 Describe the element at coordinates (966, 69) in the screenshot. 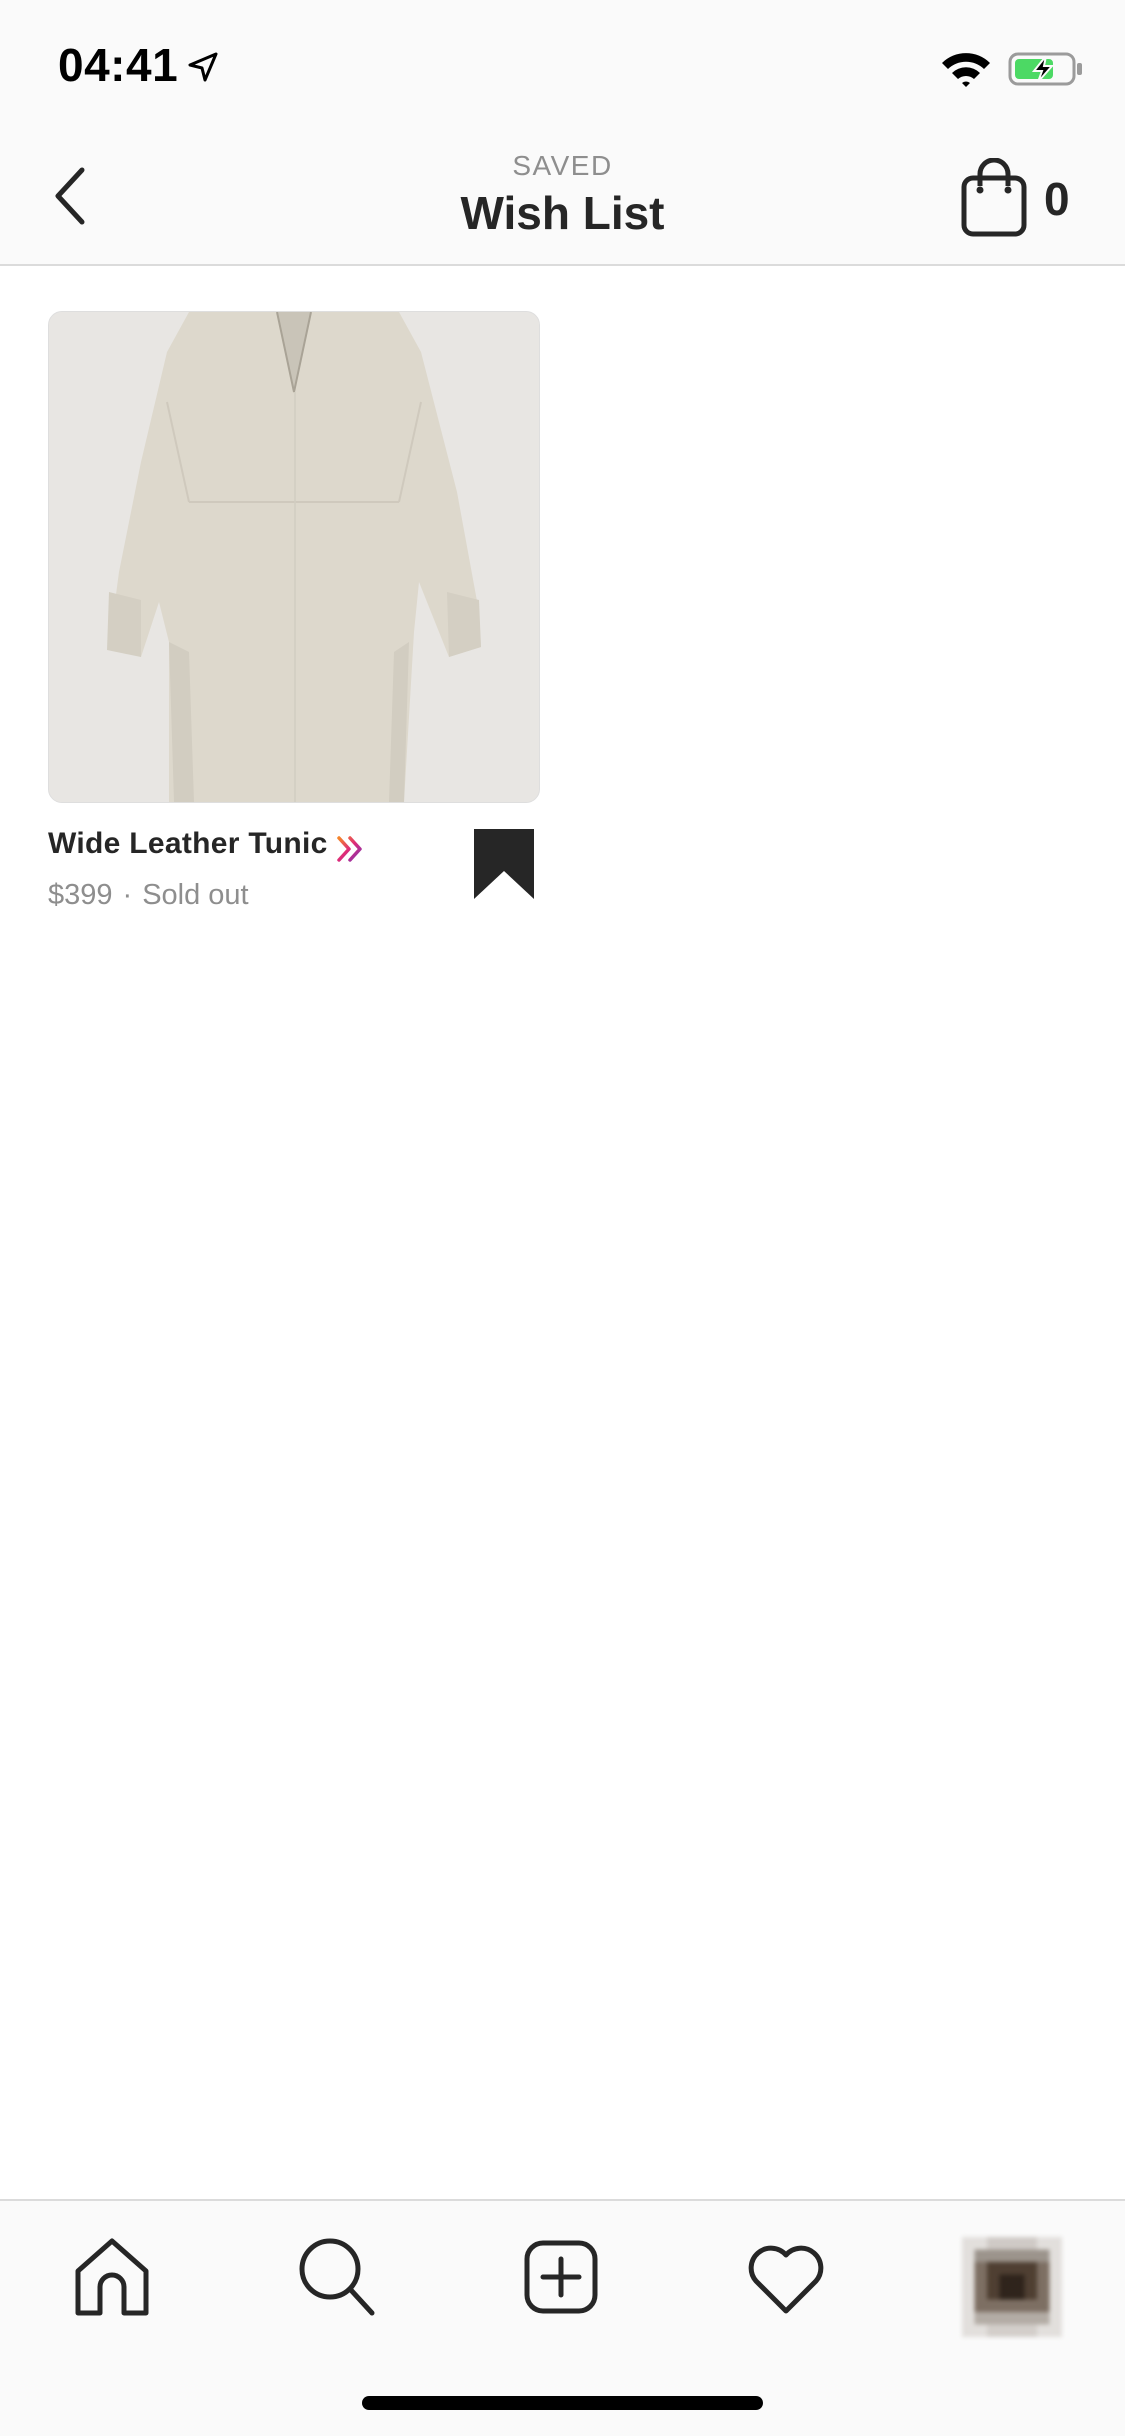

I see `wifi-icon` at that location.